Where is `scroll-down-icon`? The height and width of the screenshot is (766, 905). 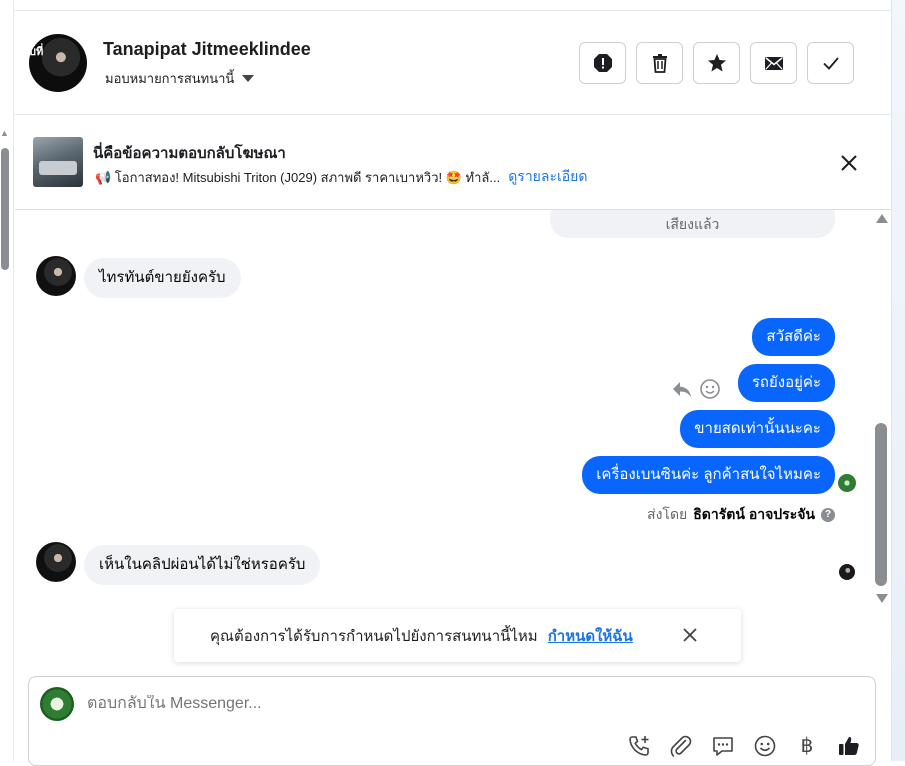 scroll-down-icon is located at coordinates (882, 598).